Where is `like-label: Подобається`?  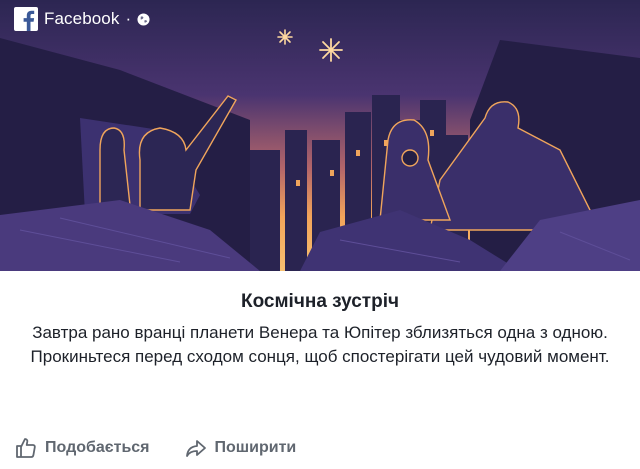
like-label: Подобається is located at coordinates (97, 447).